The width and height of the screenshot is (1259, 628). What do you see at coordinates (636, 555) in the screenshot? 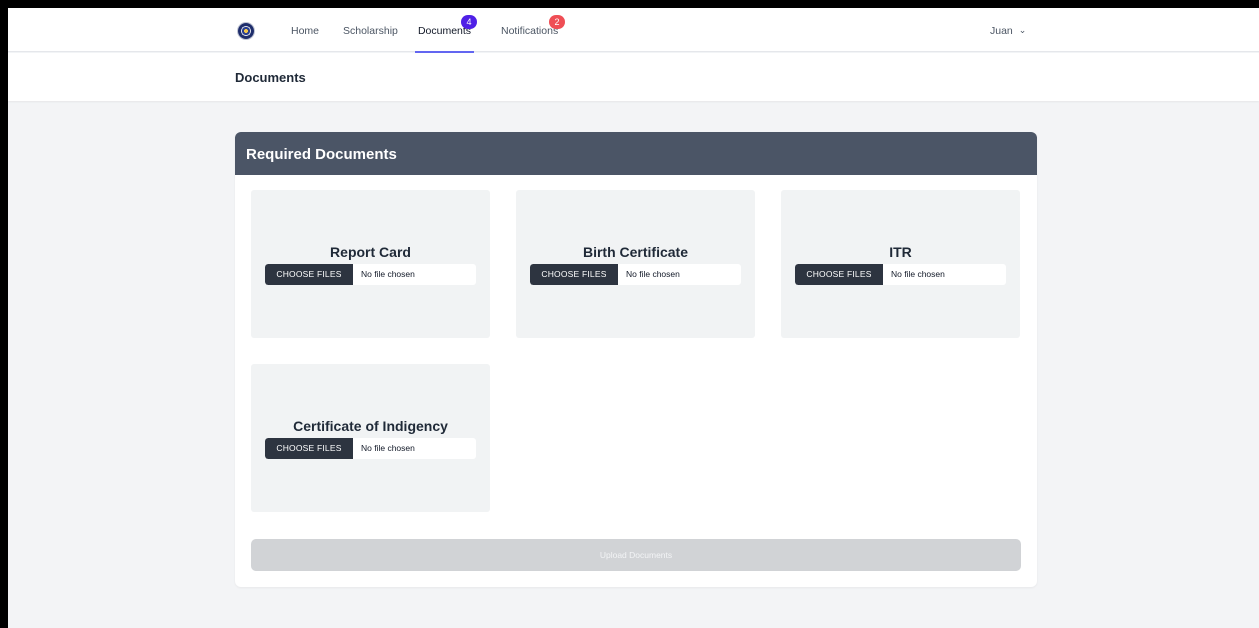
I see `upload-documents-button: Upload Documents` at bounding box center [636, 555].